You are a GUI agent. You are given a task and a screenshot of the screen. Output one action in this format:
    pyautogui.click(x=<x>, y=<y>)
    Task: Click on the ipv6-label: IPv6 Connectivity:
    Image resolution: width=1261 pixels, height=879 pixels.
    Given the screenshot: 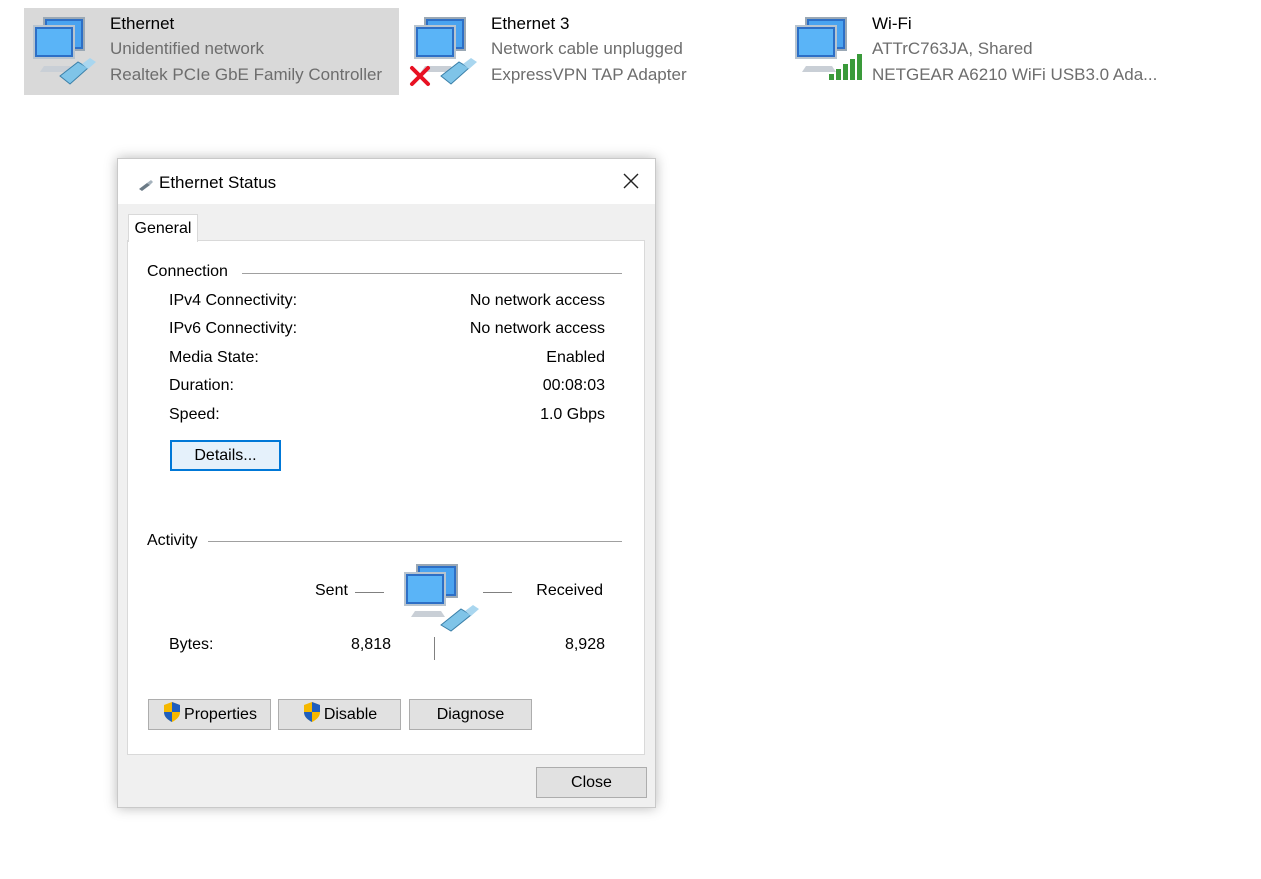 What is the action you would take?
    pyautogui.click(x=233, y=328)
    